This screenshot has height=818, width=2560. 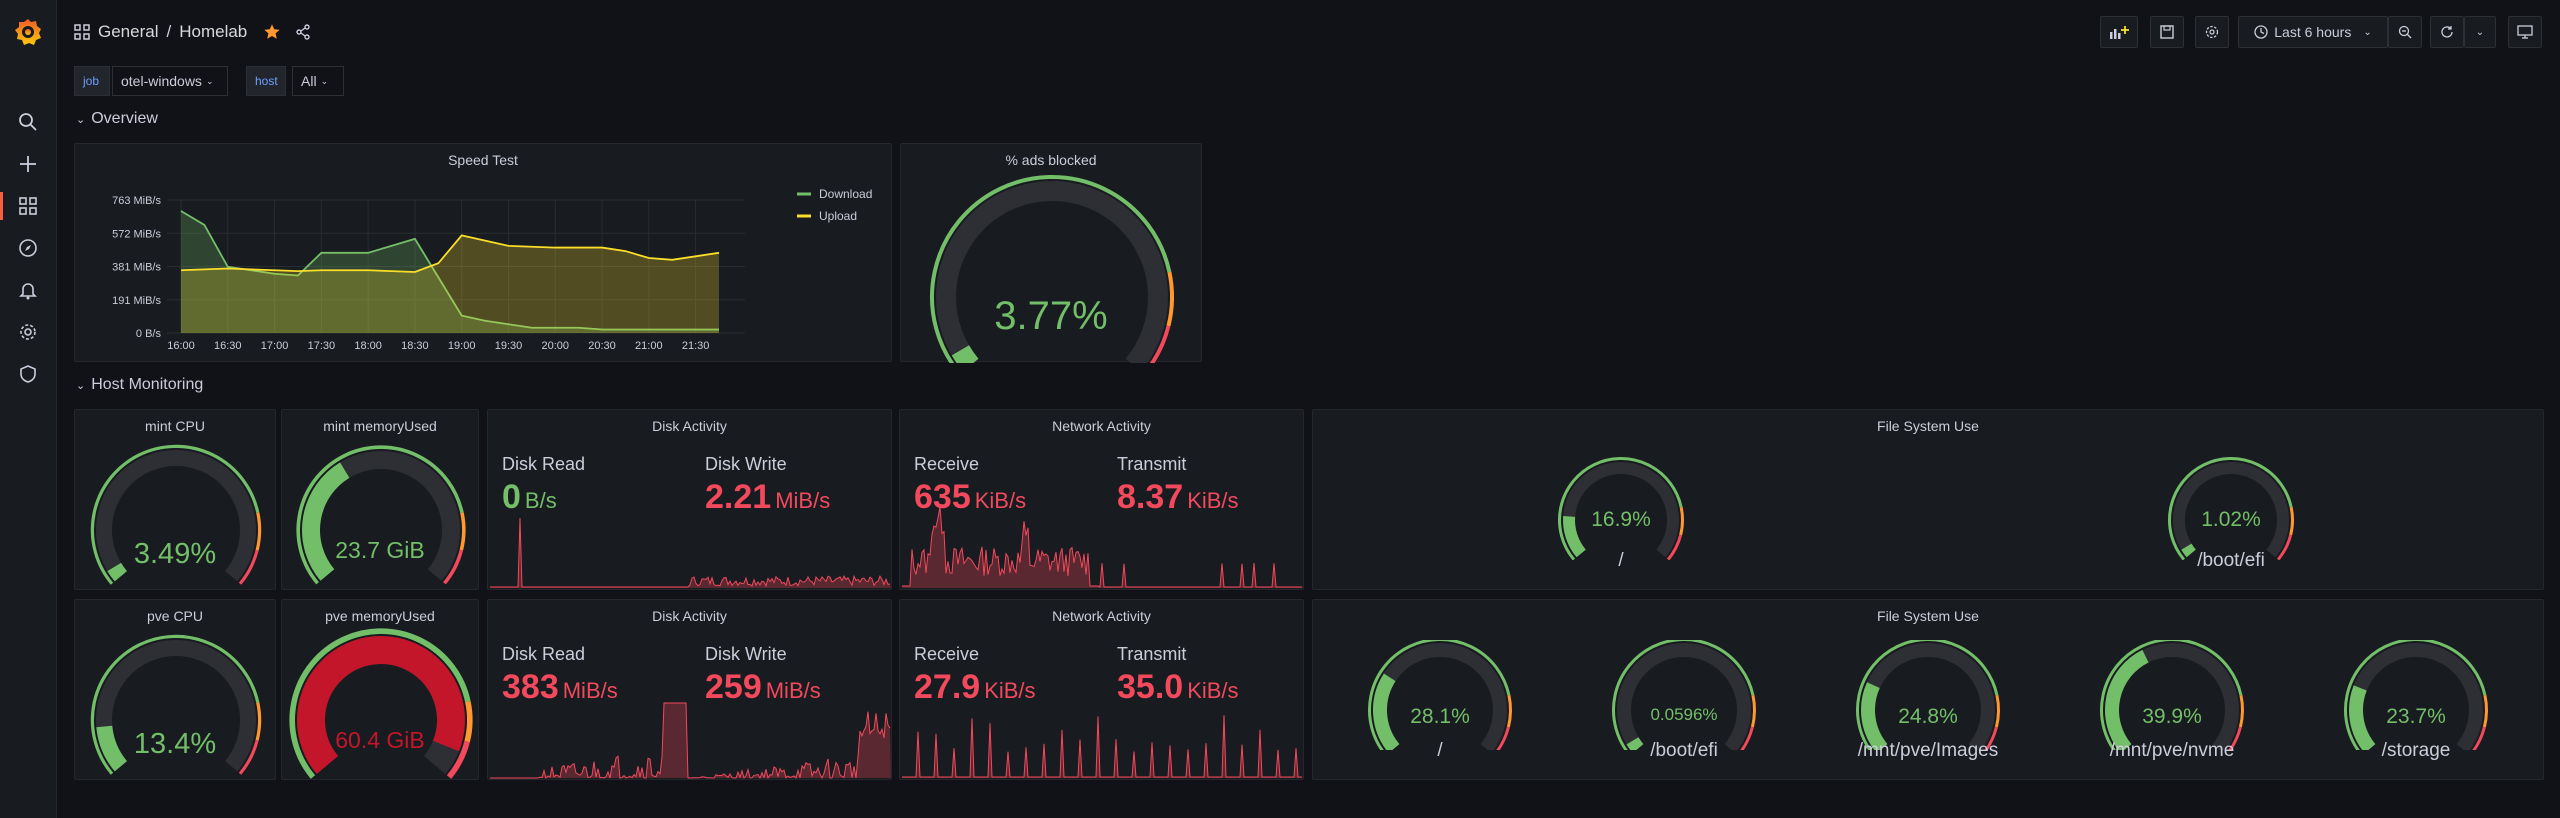 I want to click on filesystem-mount-label: /storage, so click(x=2416, y=750).